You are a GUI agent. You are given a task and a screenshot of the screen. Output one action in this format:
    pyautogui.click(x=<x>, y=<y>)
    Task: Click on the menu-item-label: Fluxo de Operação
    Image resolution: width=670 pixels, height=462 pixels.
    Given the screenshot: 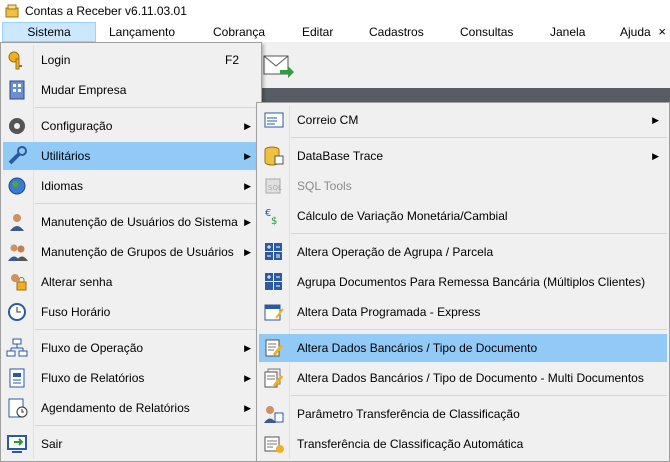 What is the action you would take?
    pyautogui.click(x=92, y=348)
    